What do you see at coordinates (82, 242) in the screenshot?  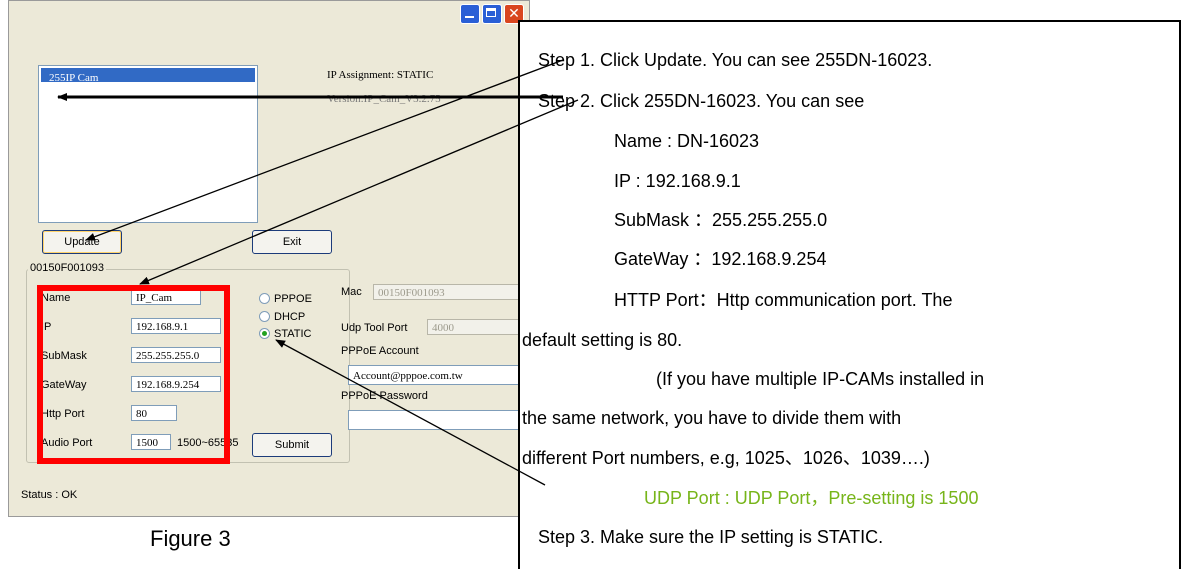 I see `update-button: Update` at bounding box center [82, 242].